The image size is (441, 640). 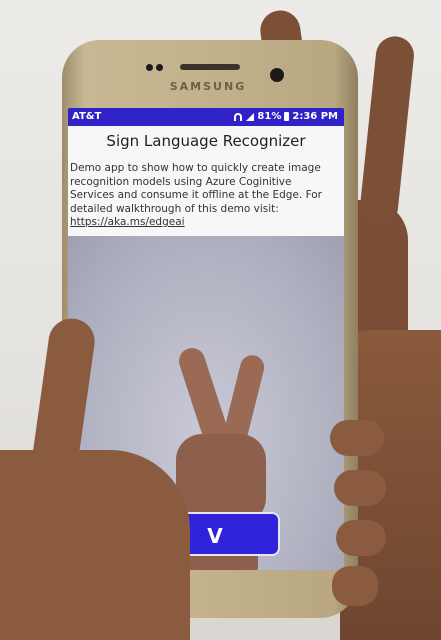 I want to click on wifi-icon, so click(x=238, y=116).